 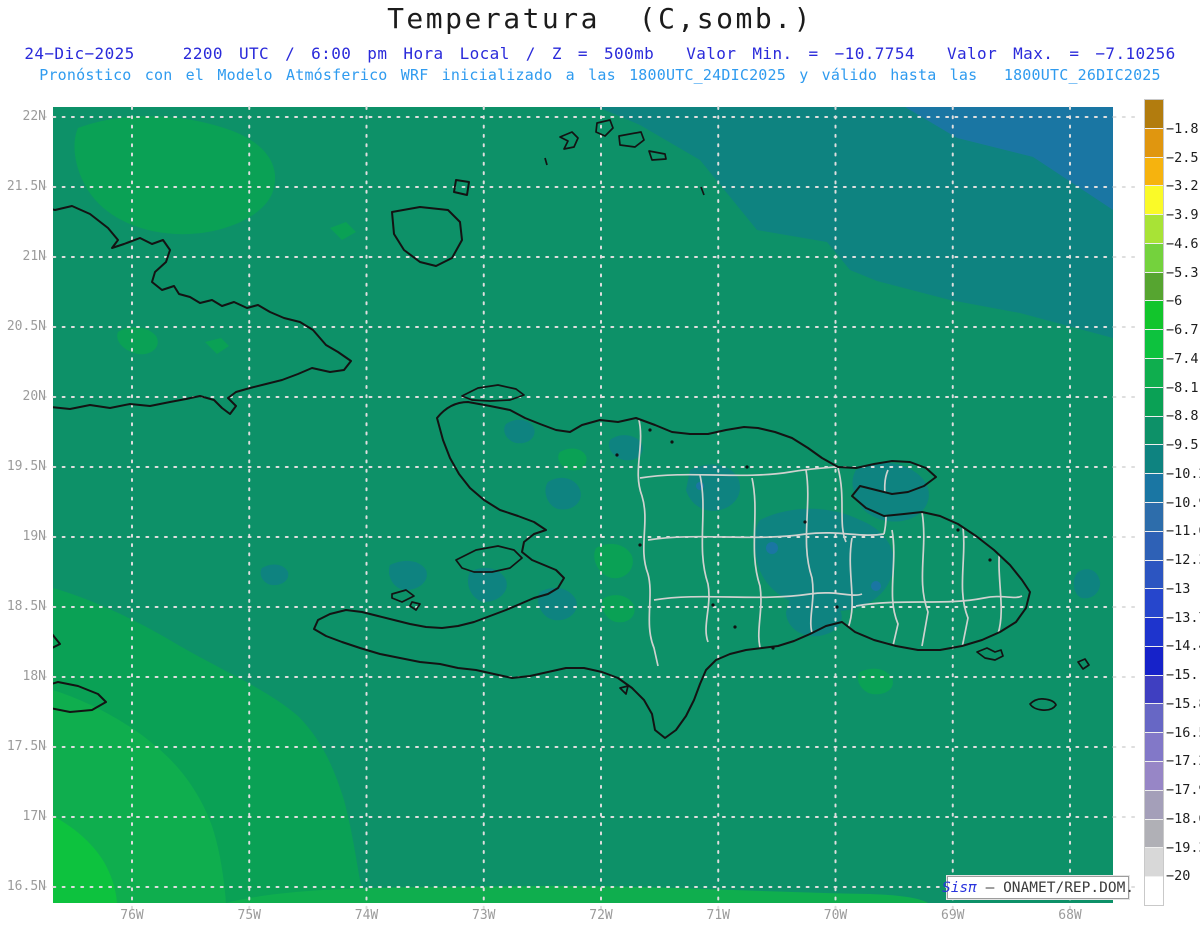 What do you see at coordinates (26, 606) in the screenshot?
I see `lat-tick-label: 18.5N` at bounding box center [26, 606].